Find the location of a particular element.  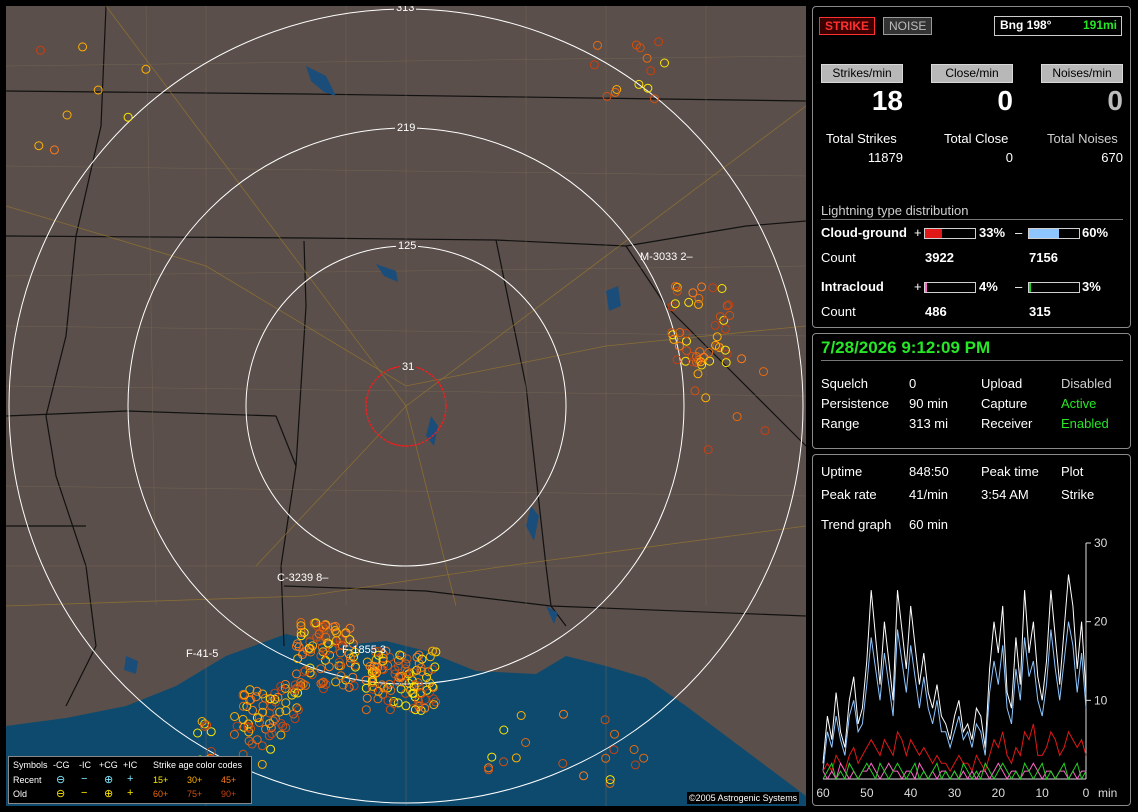

bearing-box: Bng 198° 191mi is located at coordinates (1058, 26).